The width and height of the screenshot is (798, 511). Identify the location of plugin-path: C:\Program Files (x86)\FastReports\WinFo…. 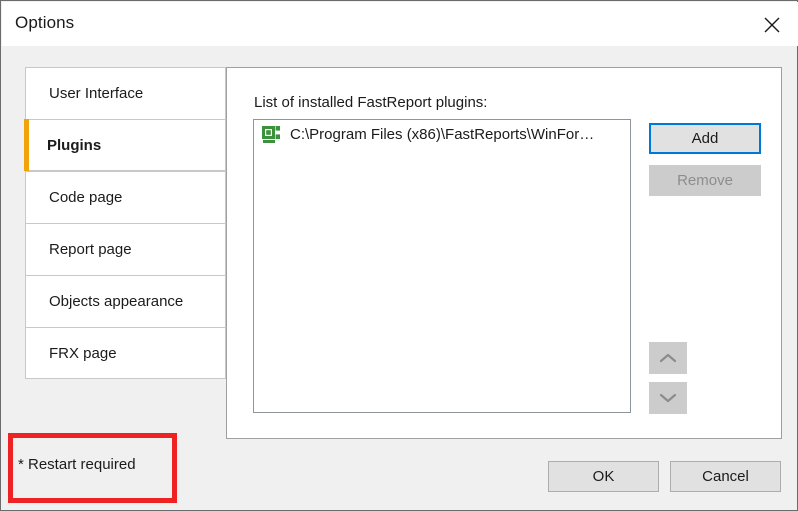
(442, 134).